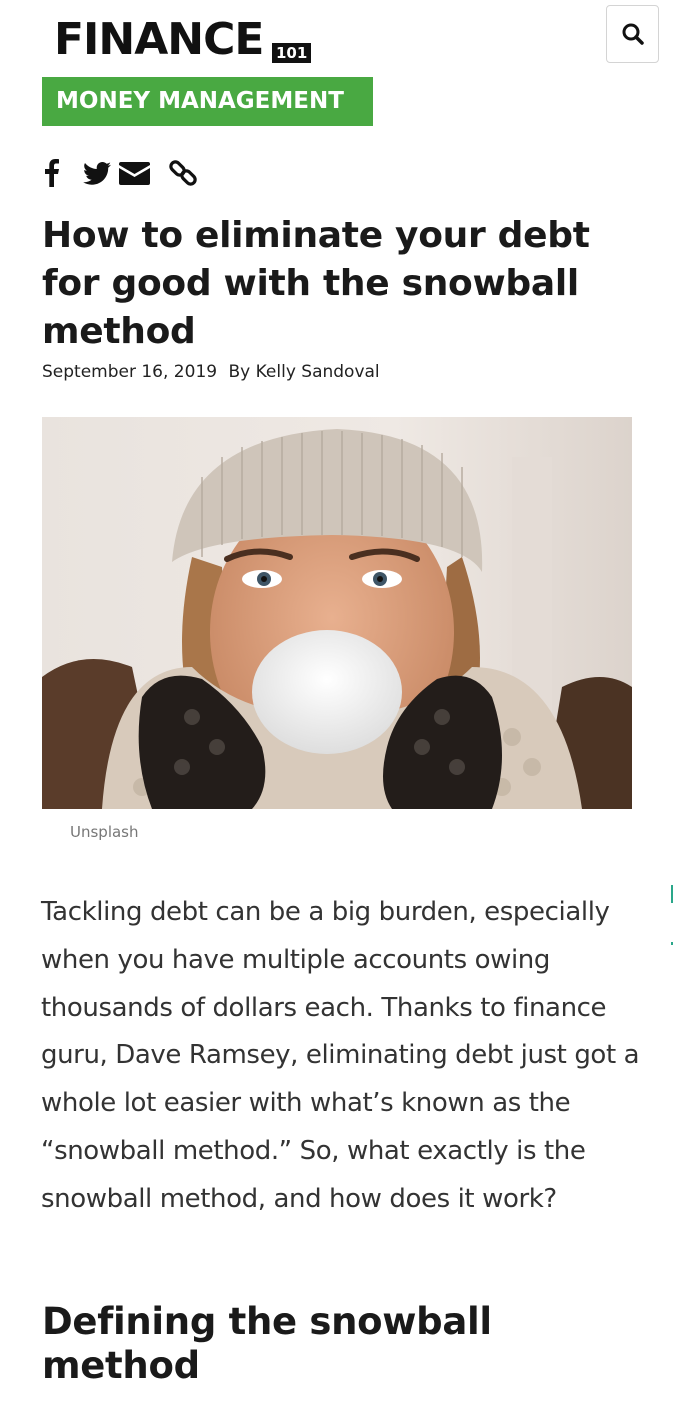  Describe the element at coordinates (292, 53) in the screenshot. I see `logo-badge: 101` at that location.